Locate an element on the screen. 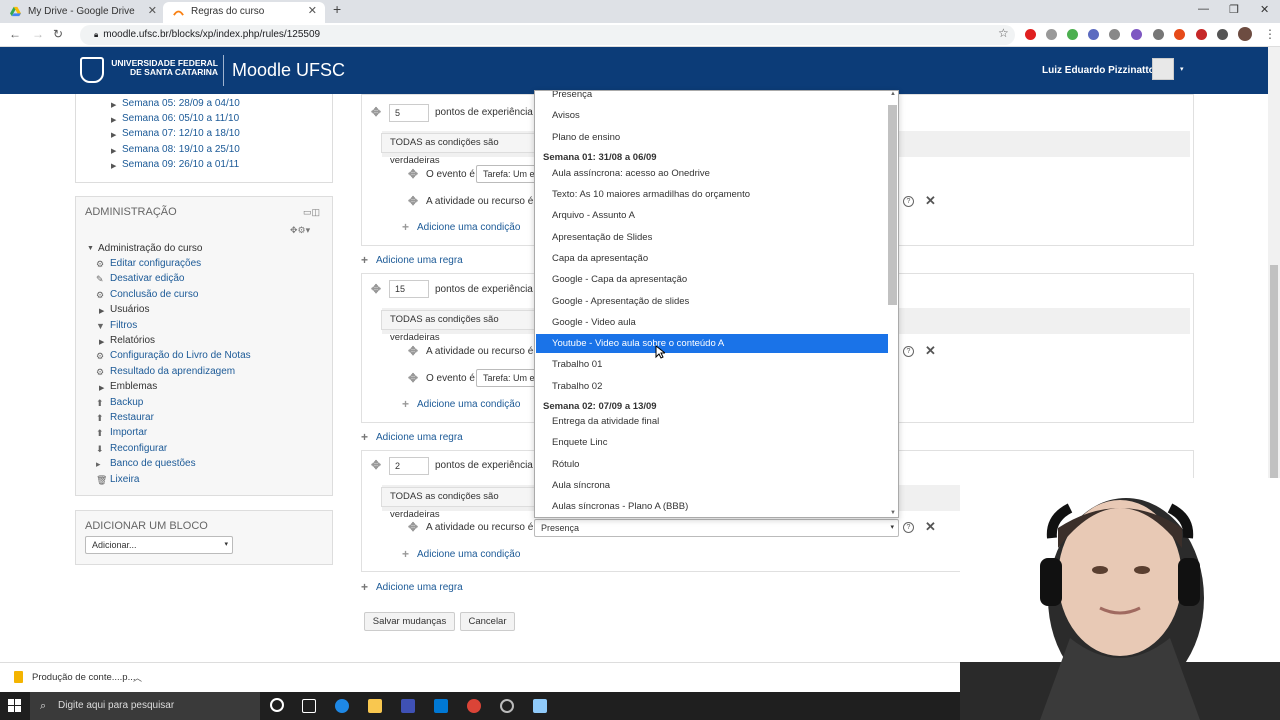  admin-item: Relatórios is located at coordinates (132, 340).